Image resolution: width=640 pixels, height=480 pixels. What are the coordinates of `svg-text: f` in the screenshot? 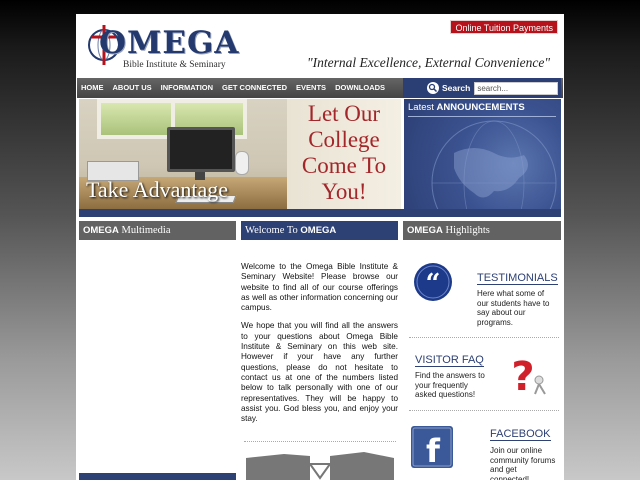 It's located at (433, 450).